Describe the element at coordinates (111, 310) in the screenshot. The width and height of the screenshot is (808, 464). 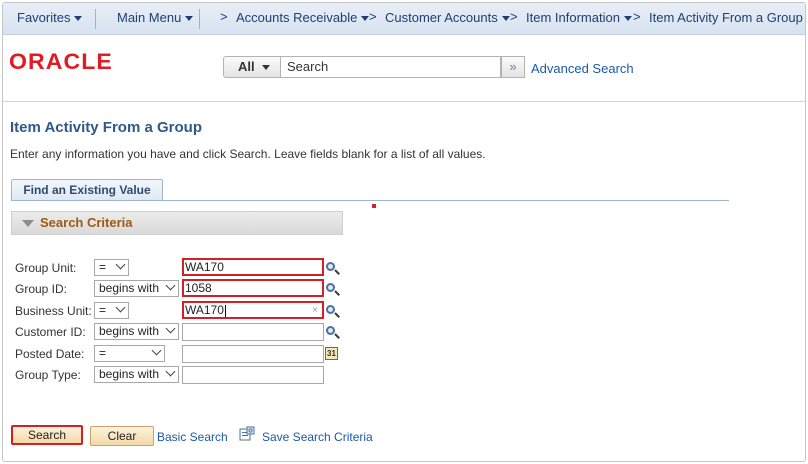
I see `business-unit-operator-select: =` at that location.